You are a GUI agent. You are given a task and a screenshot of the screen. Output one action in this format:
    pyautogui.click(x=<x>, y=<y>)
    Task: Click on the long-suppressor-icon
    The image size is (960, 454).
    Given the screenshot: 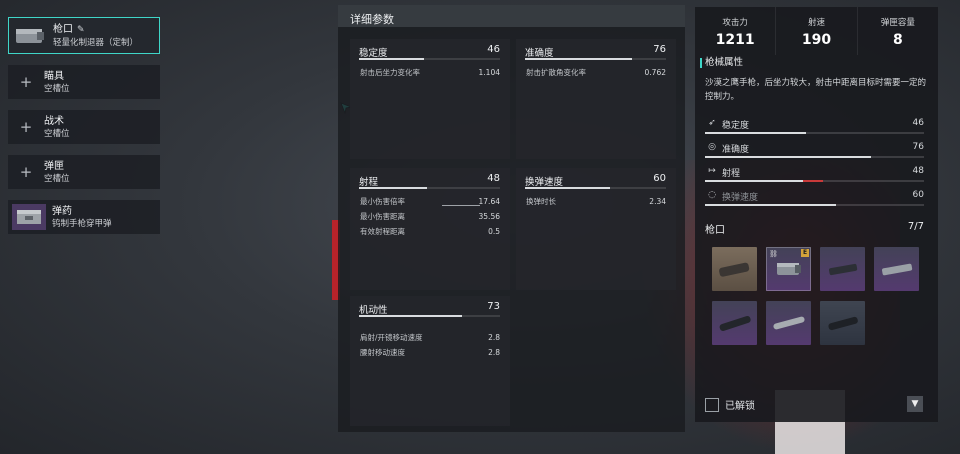 What is the action you would take?
    pyautogui.click(x=735, y=323)
    